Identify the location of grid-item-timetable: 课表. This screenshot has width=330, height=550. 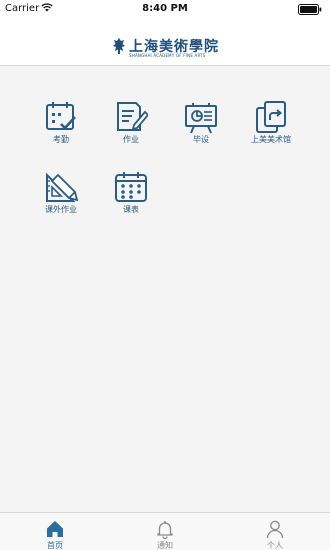
(130, 200).